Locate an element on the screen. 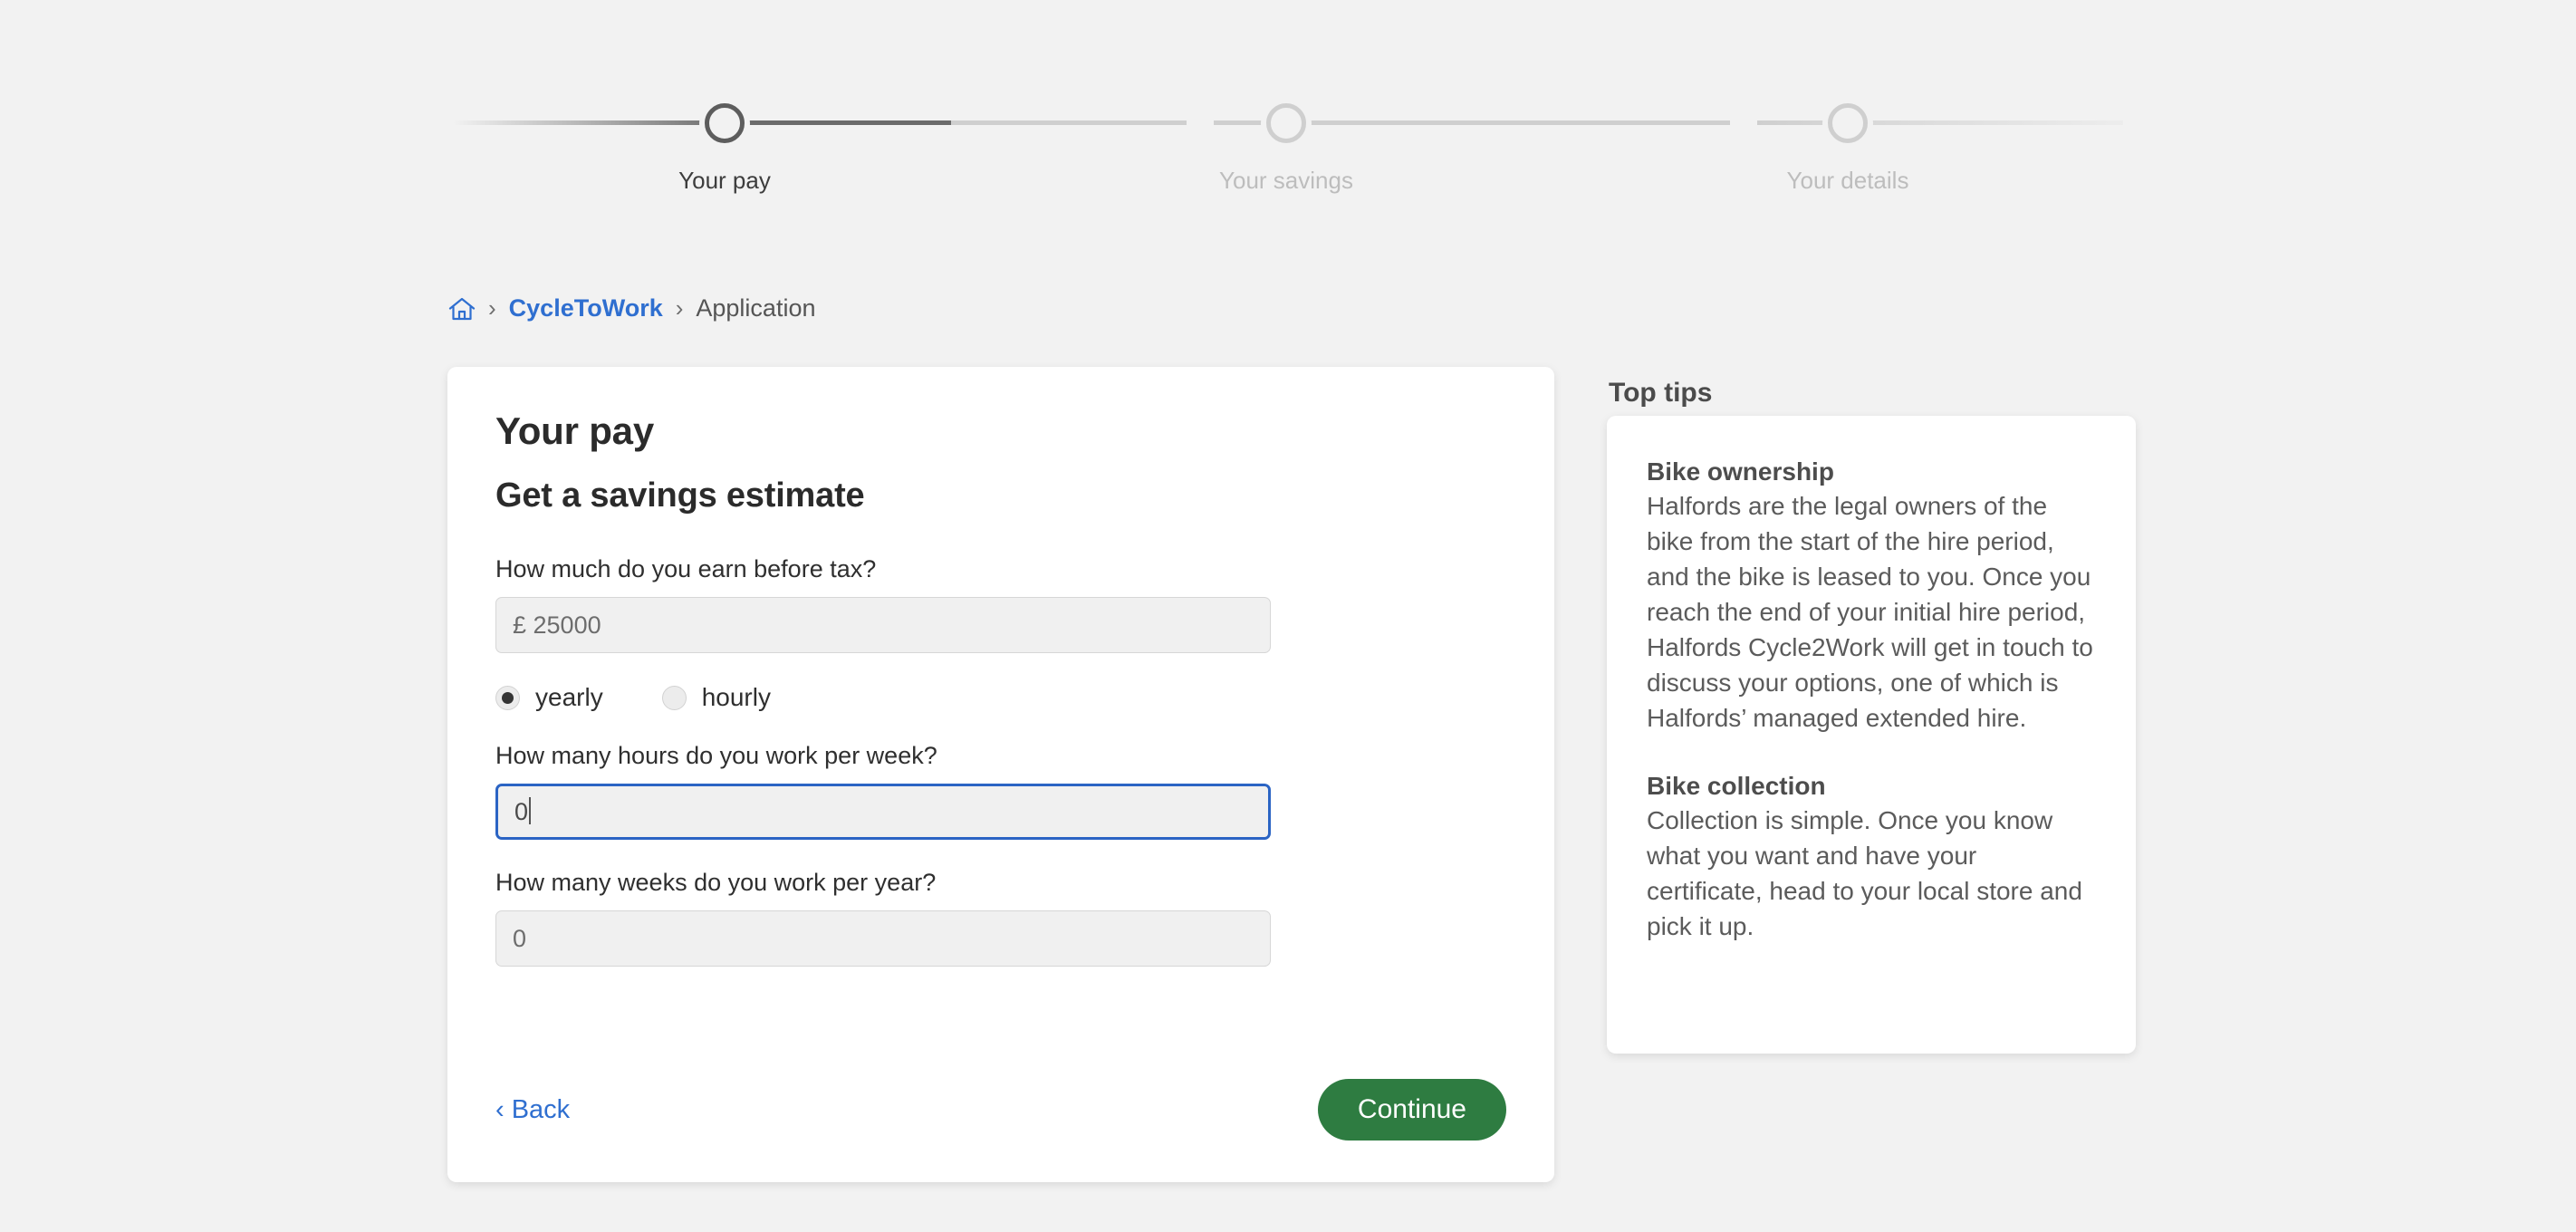 The image size is (2576, 1232). breadcrumb: › CycleToWork › Application is located at coordinates (631, 308).